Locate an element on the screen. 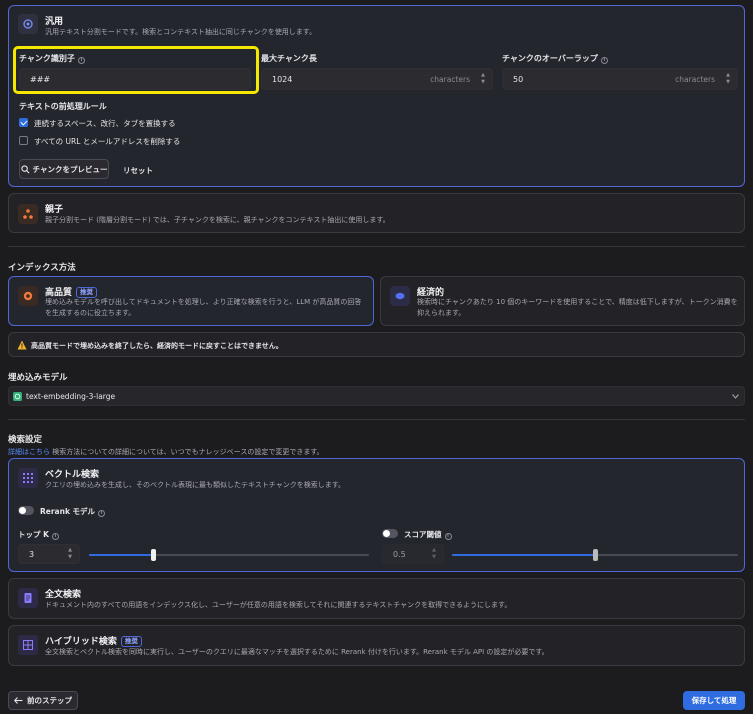  rerank-label: Rerank モデル is located at coordinates (68, 511).